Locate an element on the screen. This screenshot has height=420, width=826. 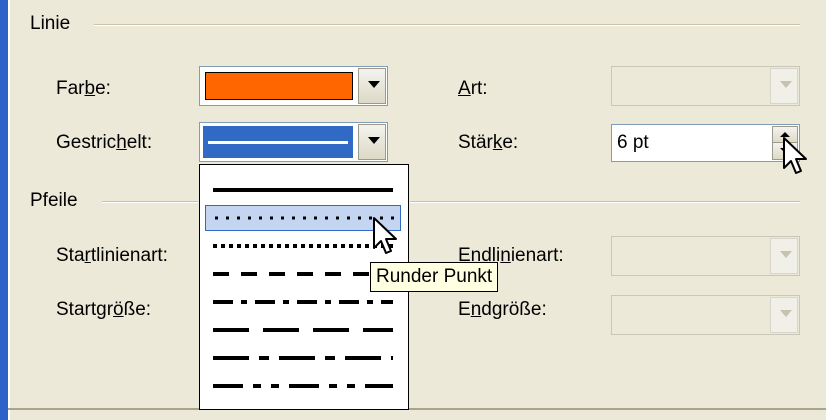
dash-option-solid is located at coordinates (303, 190).